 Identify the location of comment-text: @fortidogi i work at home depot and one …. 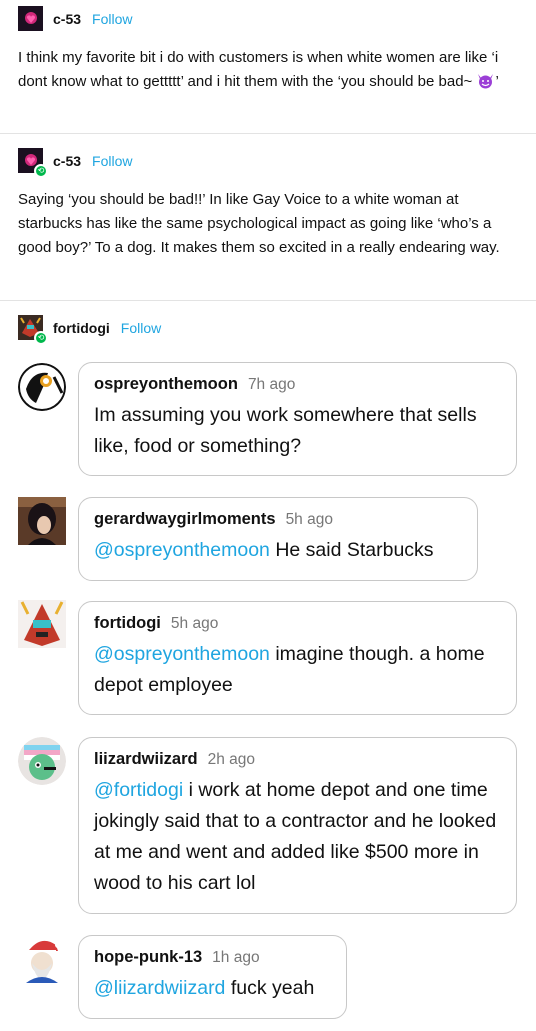
(295, 836).